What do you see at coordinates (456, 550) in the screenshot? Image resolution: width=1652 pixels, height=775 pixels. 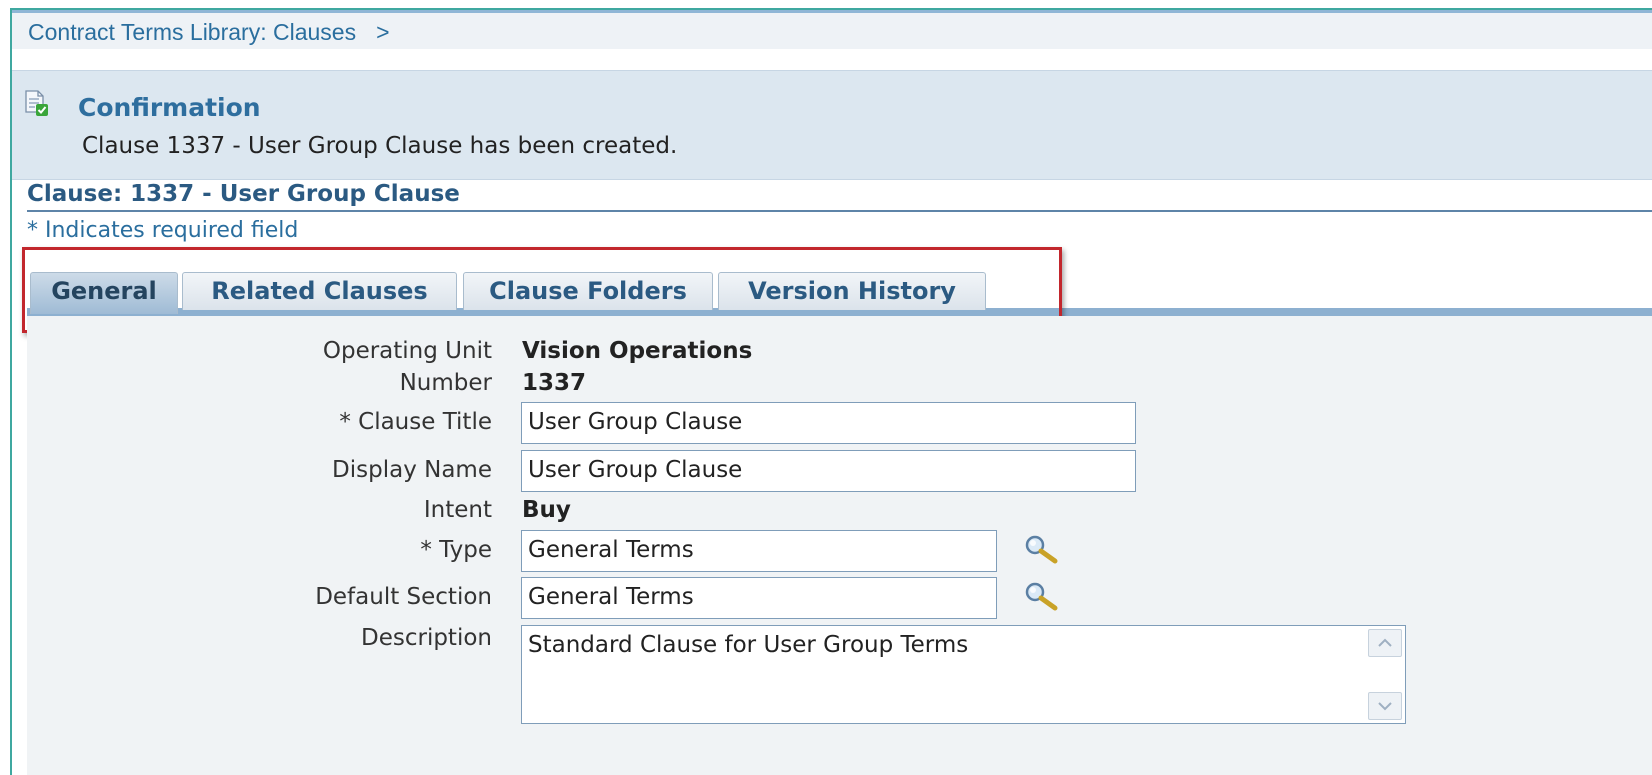 I see `type-label: * Type` at bounding box center [456, 550].